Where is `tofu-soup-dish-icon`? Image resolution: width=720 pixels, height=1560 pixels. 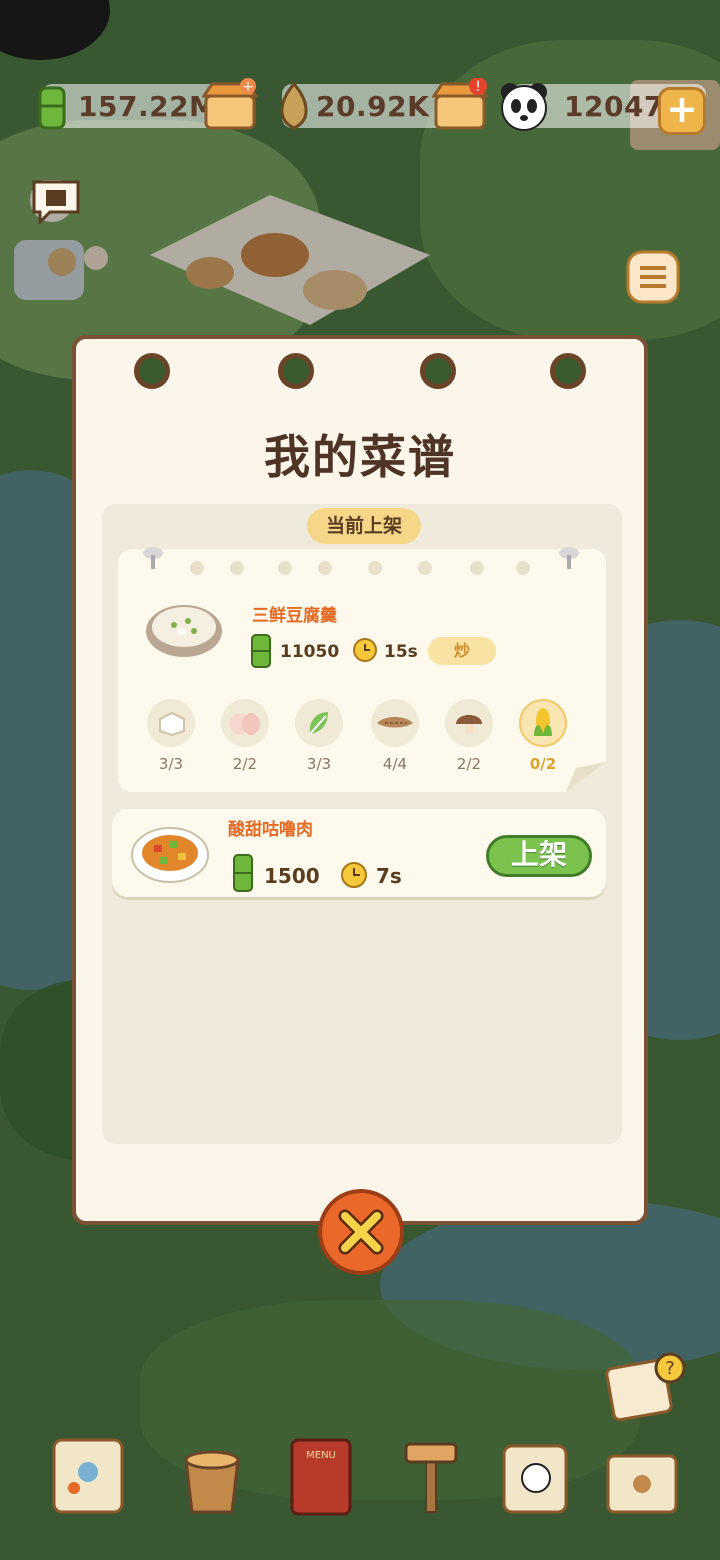
tofu-soup-dish-icon is located at coordinates (184, 631).